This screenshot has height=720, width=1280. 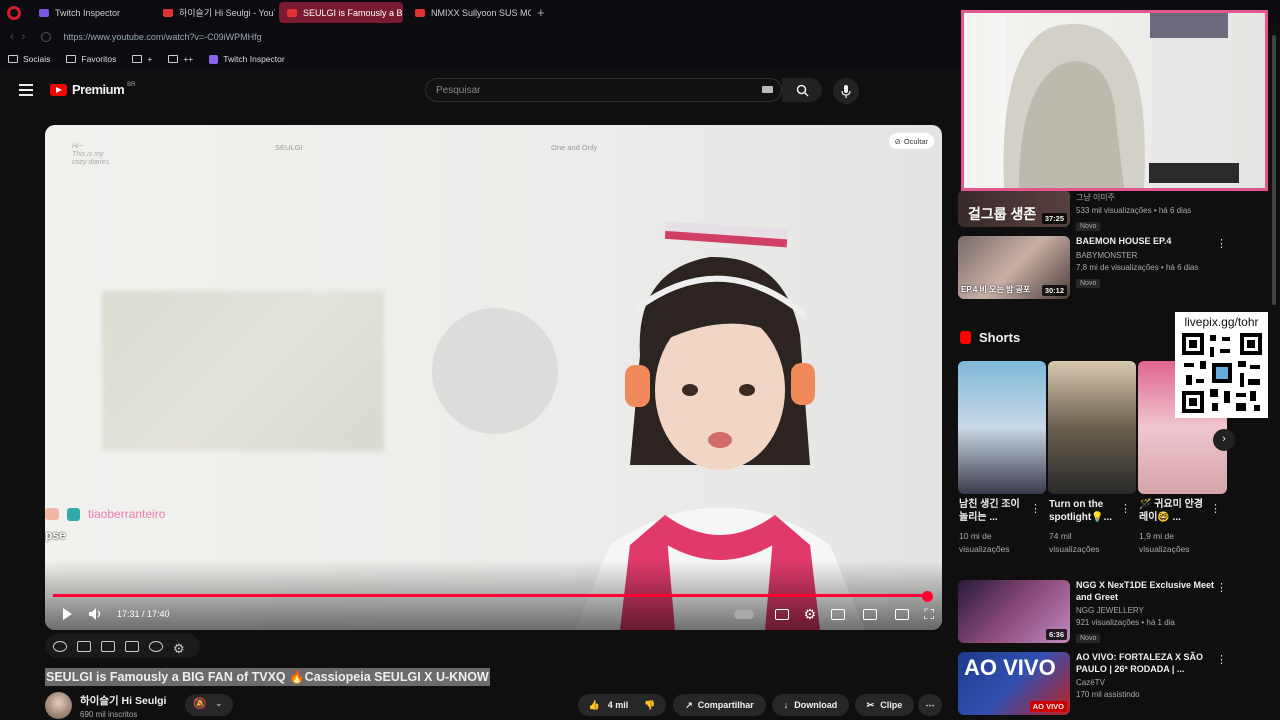 I want to click on more-actions-button: ⋯, so click(x=930, y=705).